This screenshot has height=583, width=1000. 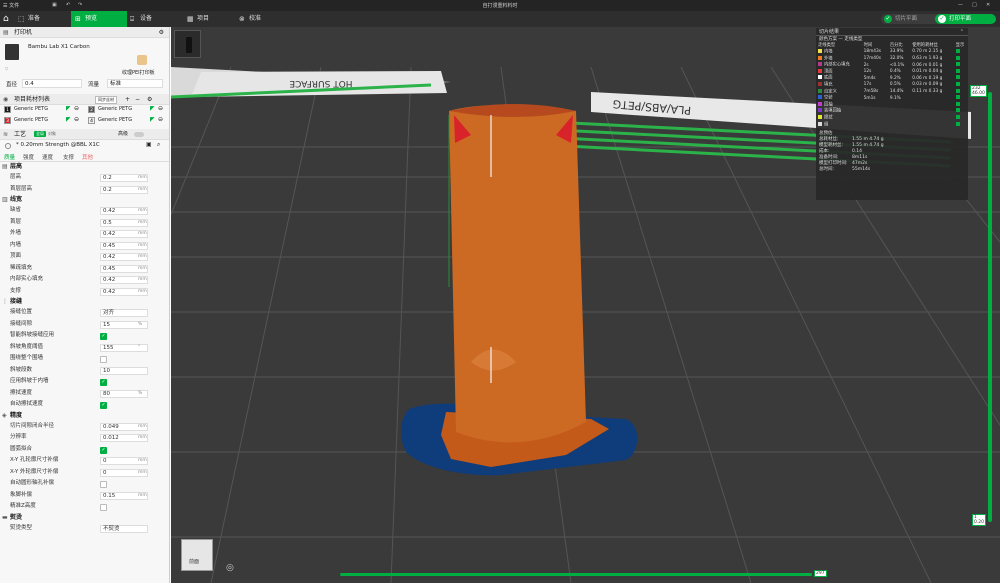 I want to click on plate-type: 纹理PEI打印板, so click(x=138, y=72).